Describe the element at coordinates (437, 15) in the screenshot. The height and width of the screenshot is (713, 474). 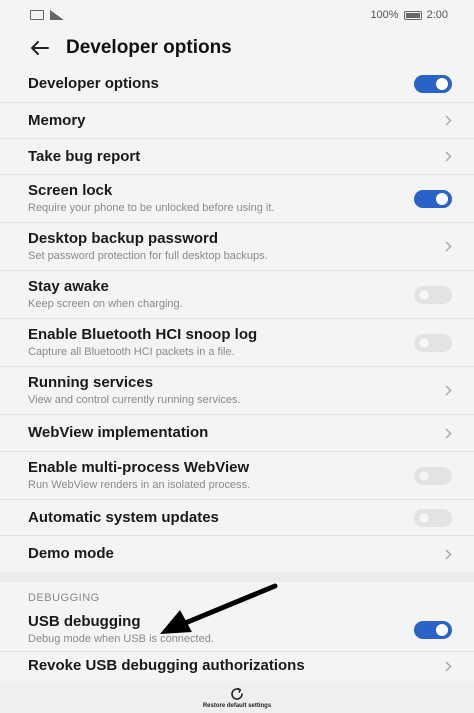
I see `clock: 2:00` at that location.